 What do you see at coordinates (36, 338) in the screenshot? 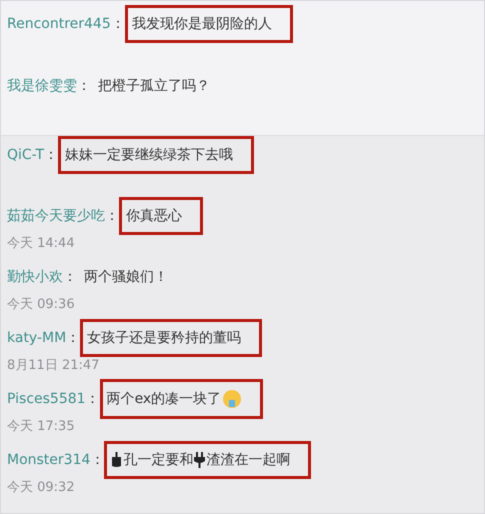
I see `username: katy-MM` at bounding box center [36, 338].